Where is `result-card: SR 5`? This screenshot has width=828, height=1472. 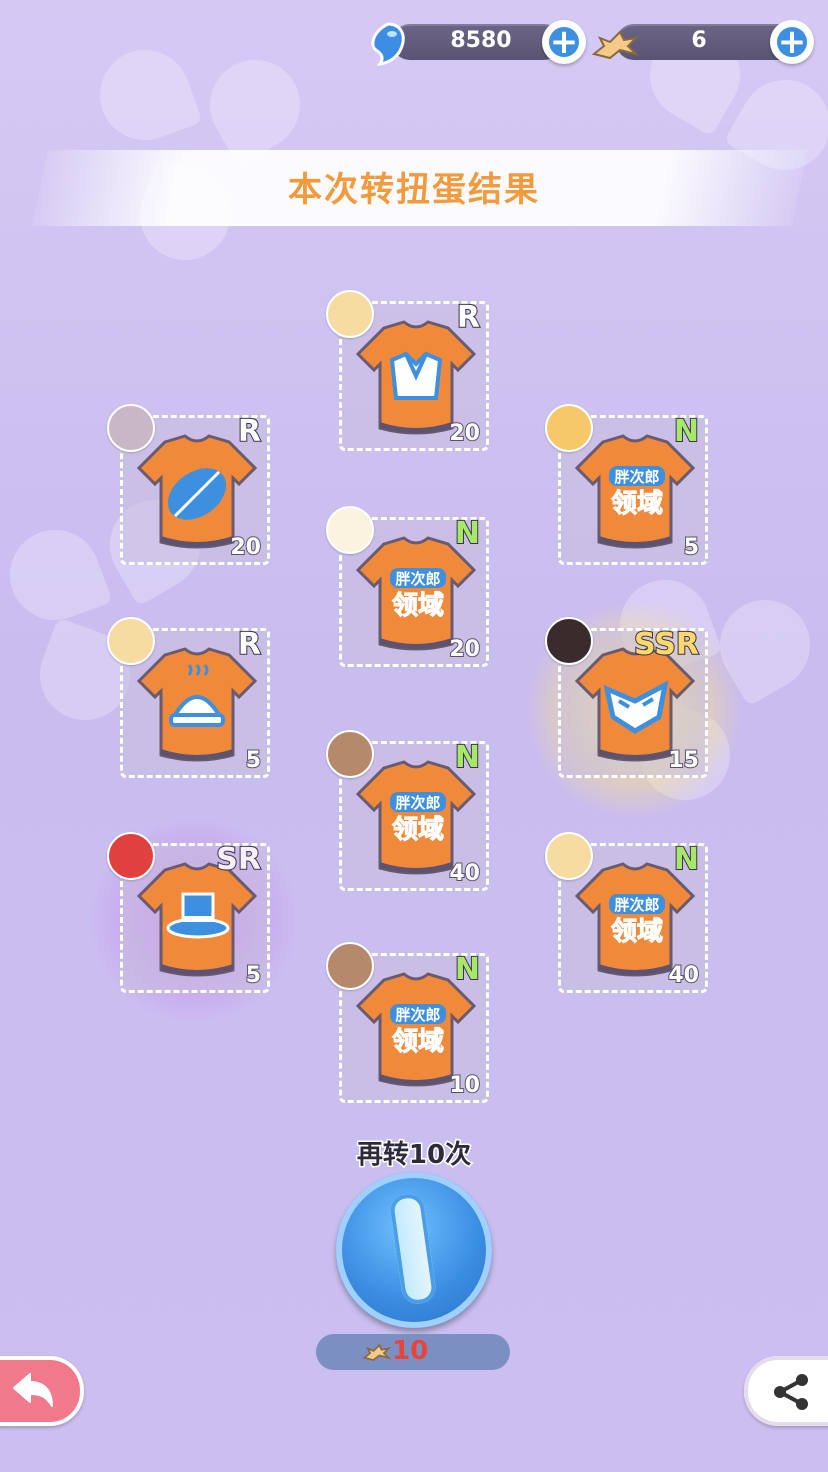
result-card: SR 5 is located at coordinates (188, 912).